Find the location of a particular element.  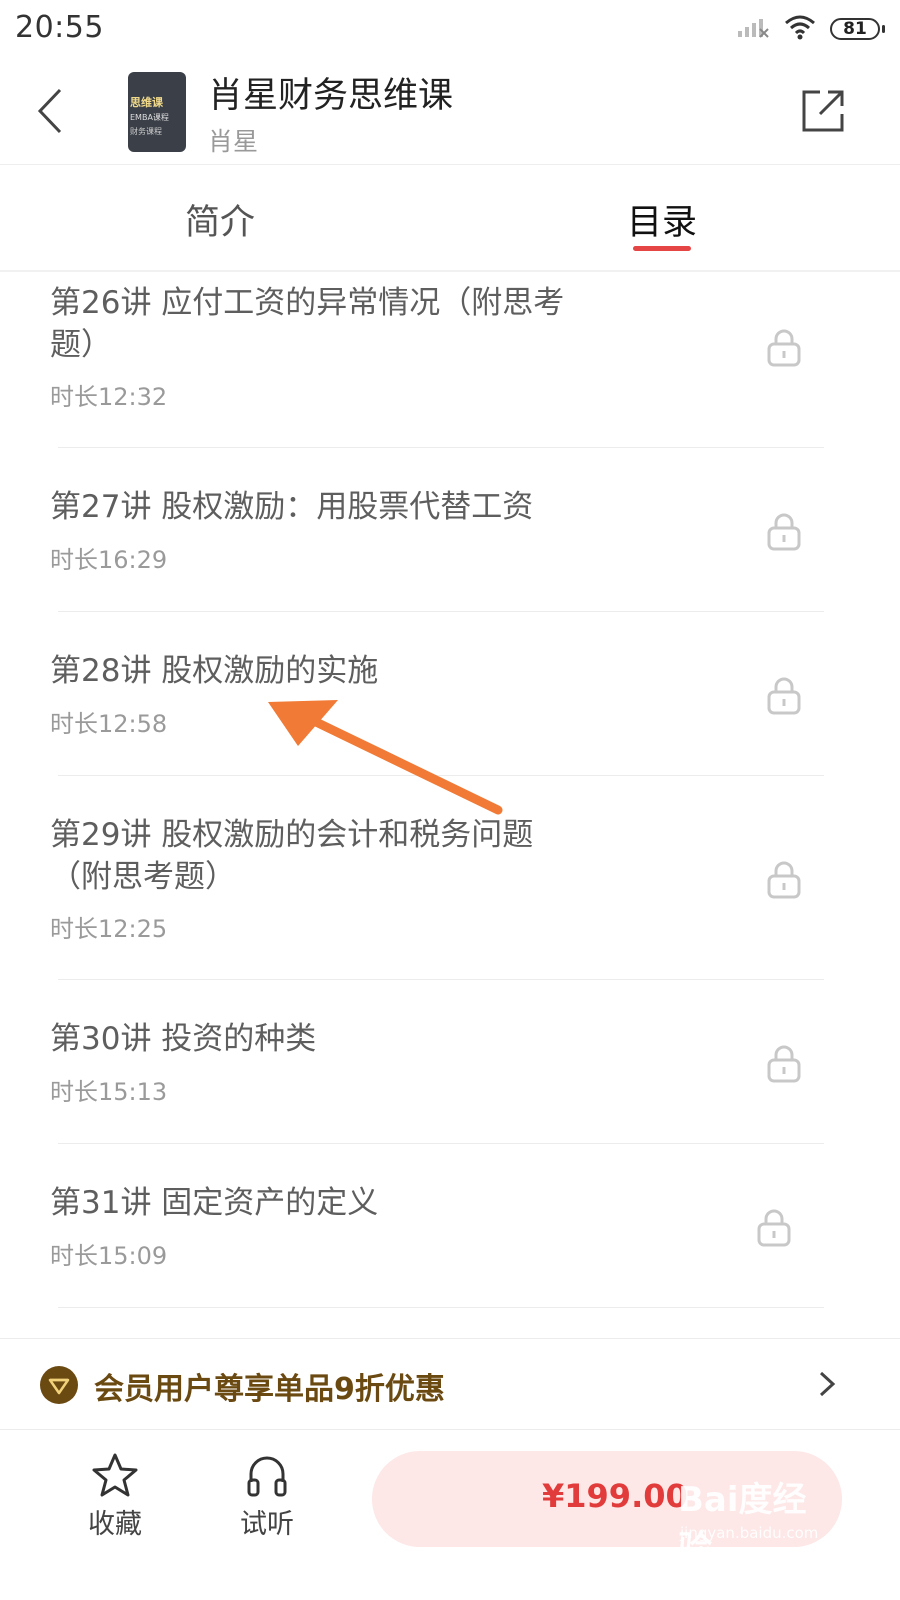

battery-icon: 81 is located at coordinates (857, 29).